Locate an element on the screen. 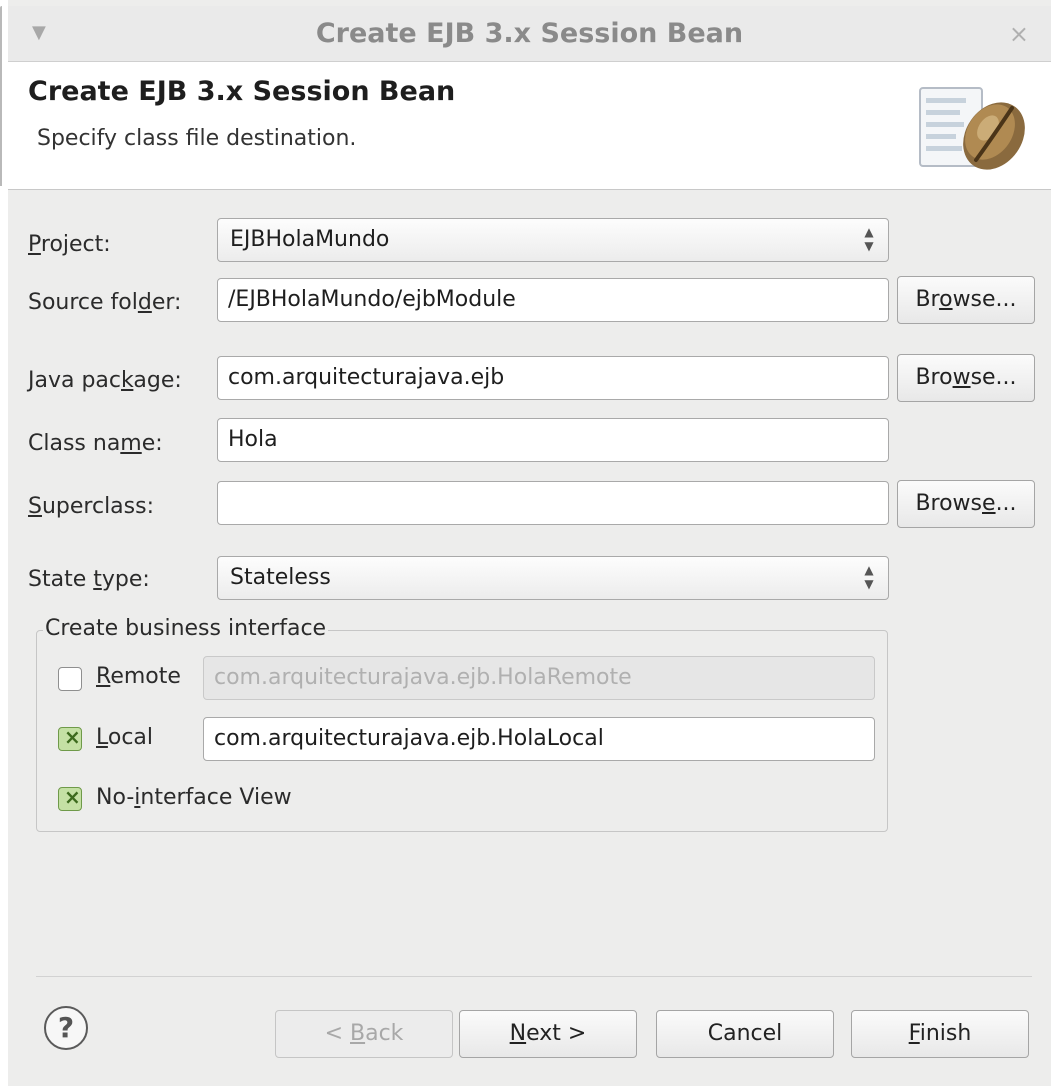 The height and width of the screenshot is (1086, 1051). superclass-label: Superclass: is located at coordinates (91, 506).